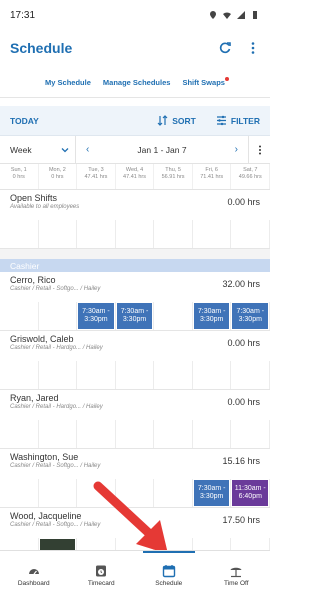 This screenshot has height=600, width=320. I want to click on day-hours: 56.91 hrs, so click(173, 176).